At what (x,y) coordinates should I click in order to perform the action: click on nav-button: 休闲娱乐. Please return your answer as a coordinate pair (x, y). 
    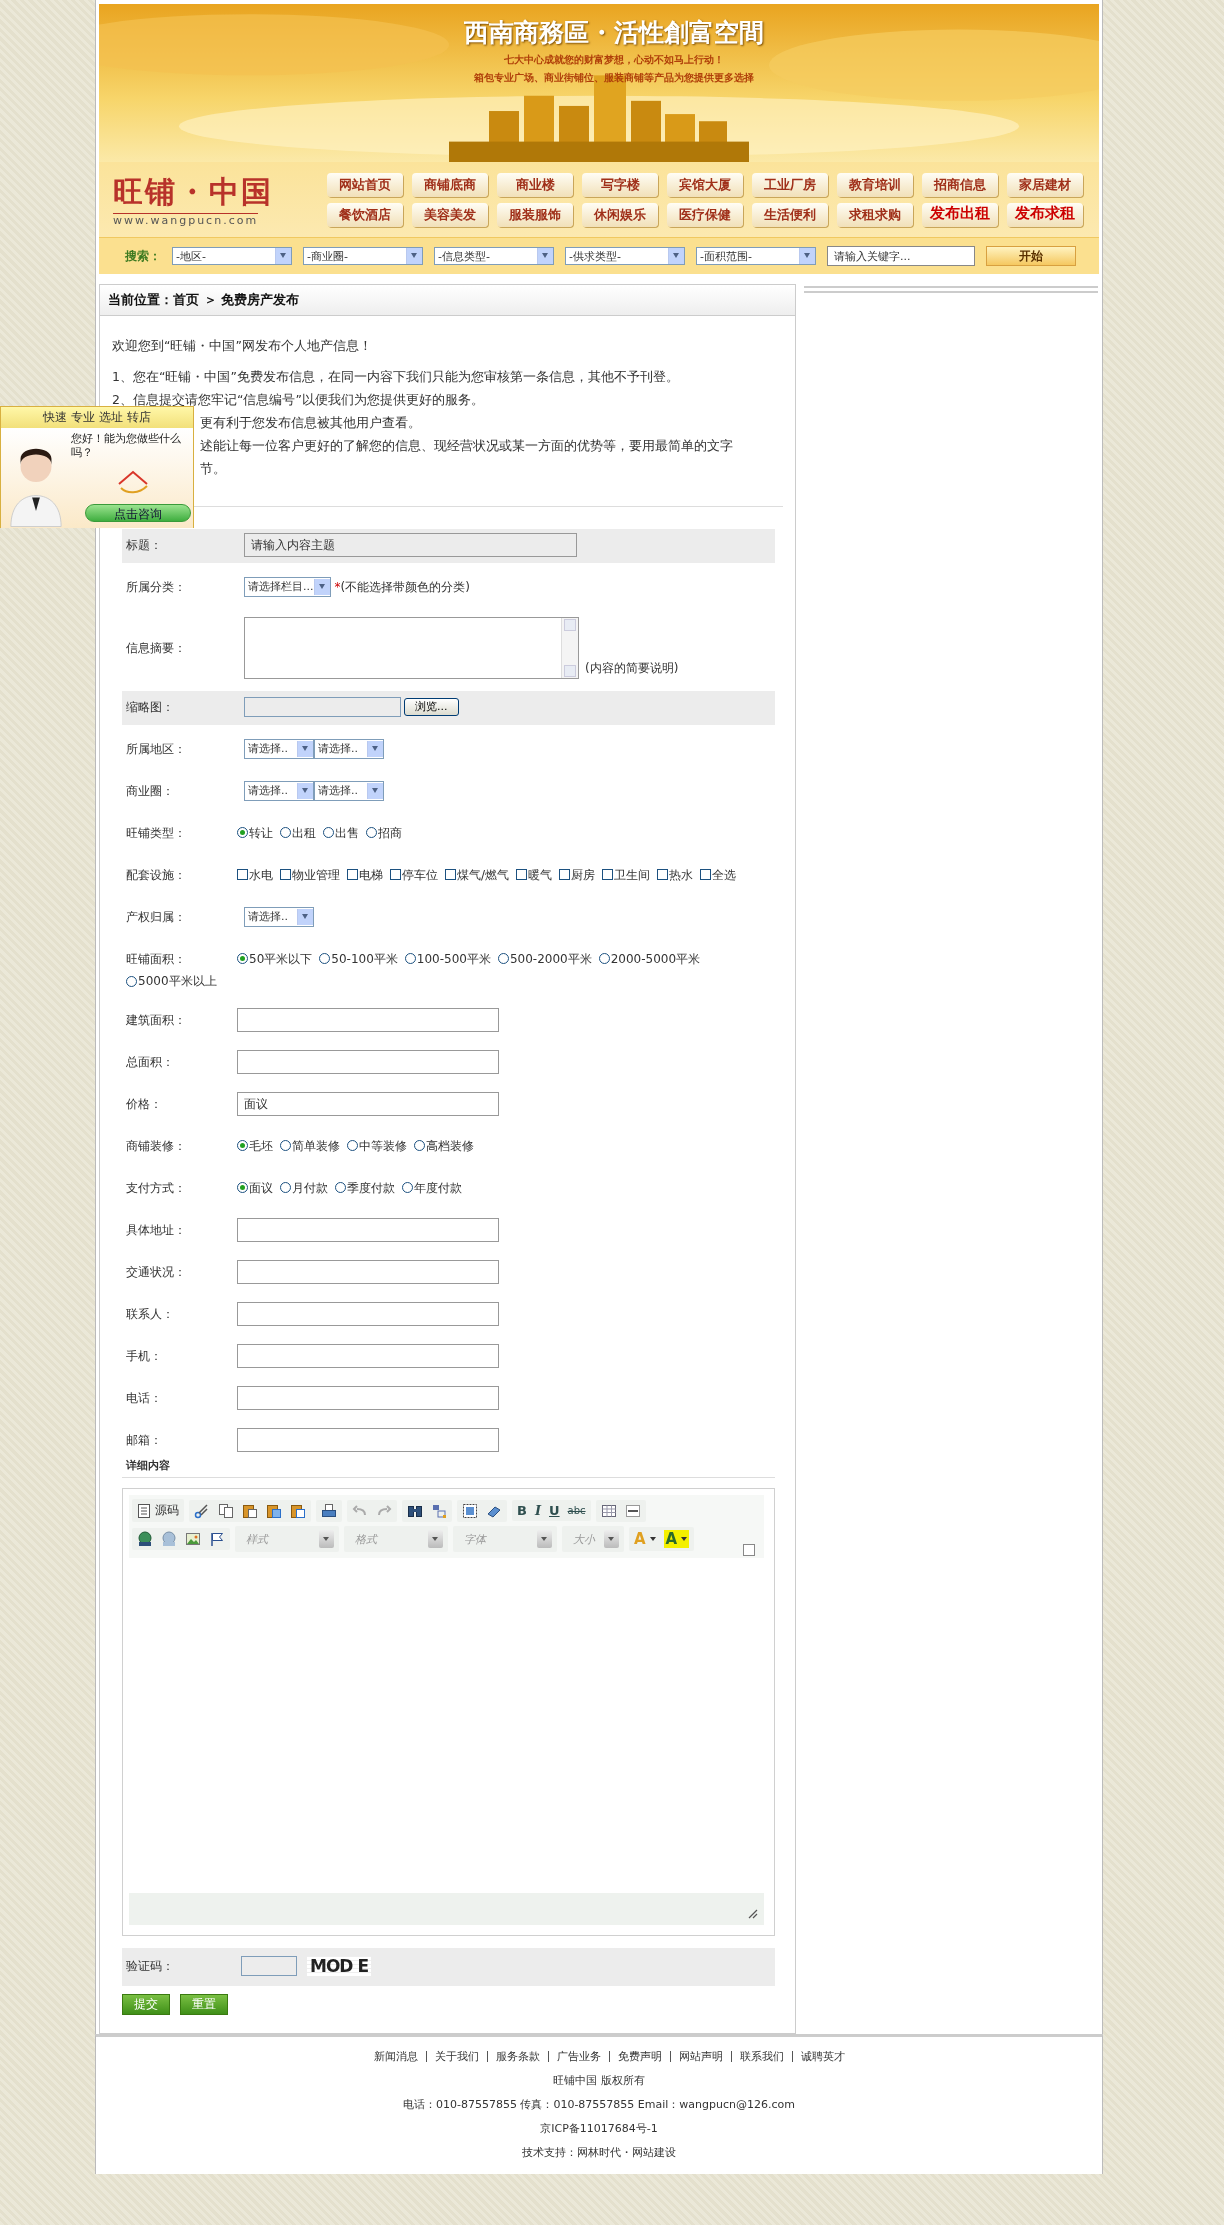
    Looking at the image, I should click on (620, 214).